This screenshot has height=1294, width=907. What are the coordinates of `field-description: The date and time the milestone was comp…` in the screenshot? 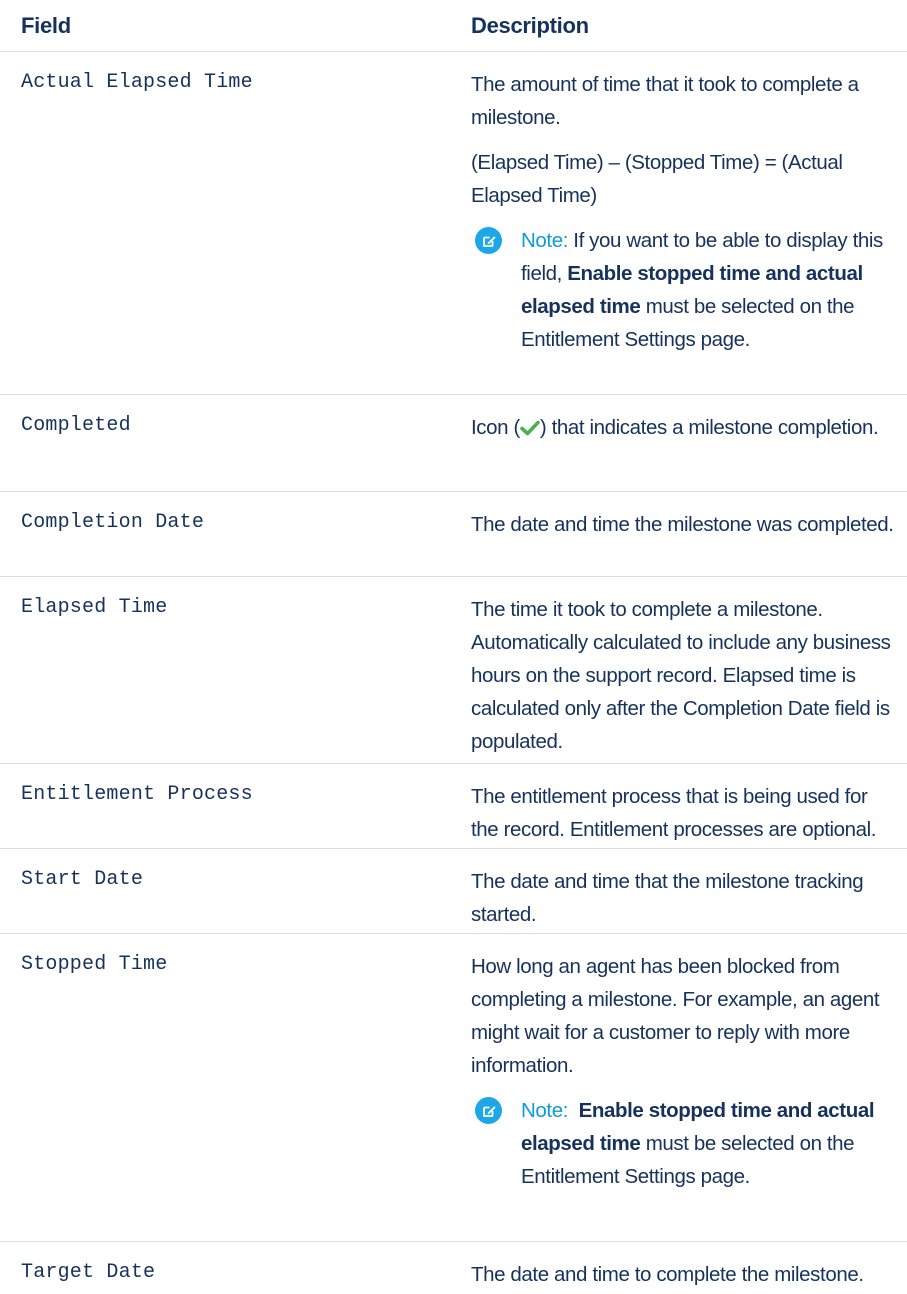 It's located at (689, 534).